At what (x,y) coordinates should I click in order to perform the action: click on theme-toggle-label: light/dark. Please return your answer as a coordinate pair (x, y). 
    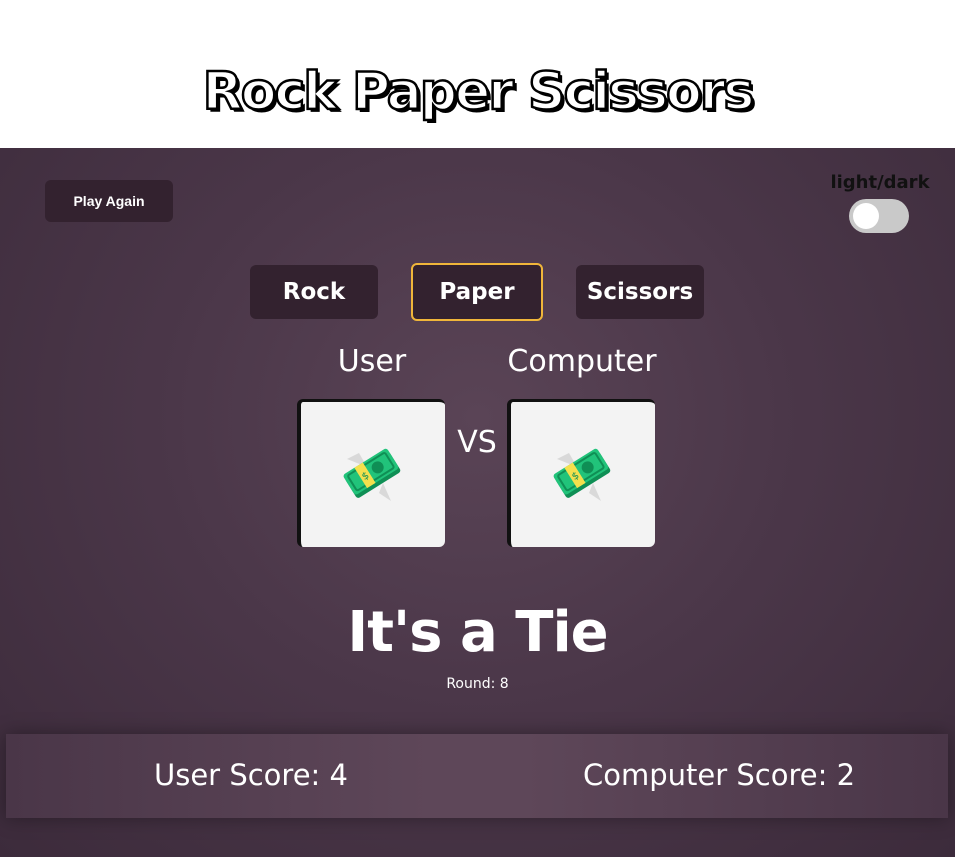
    Looking at the image, I should click on (880, 182).